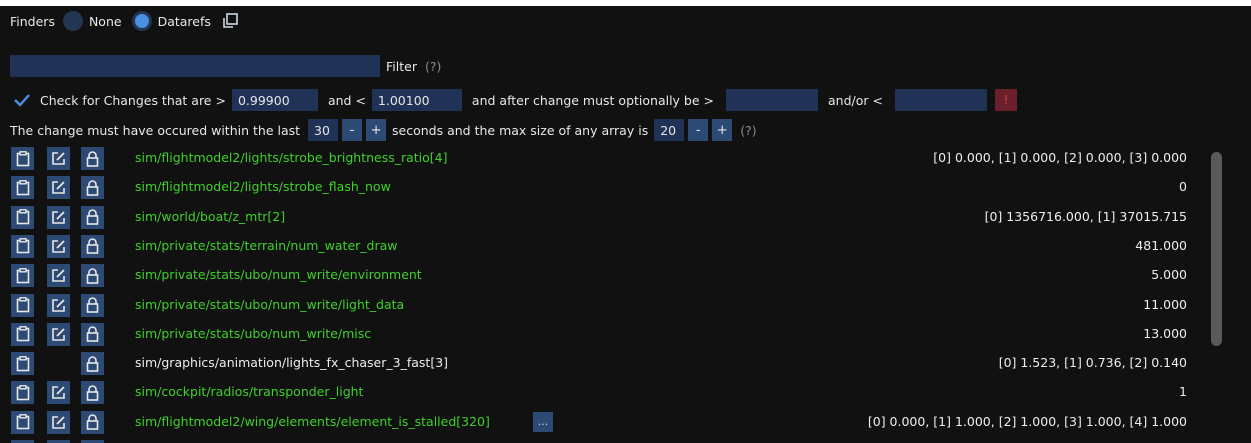  Describe the element at coordinates (698, 130) in the screenshot. I see `array-minus-button: -` at that location.